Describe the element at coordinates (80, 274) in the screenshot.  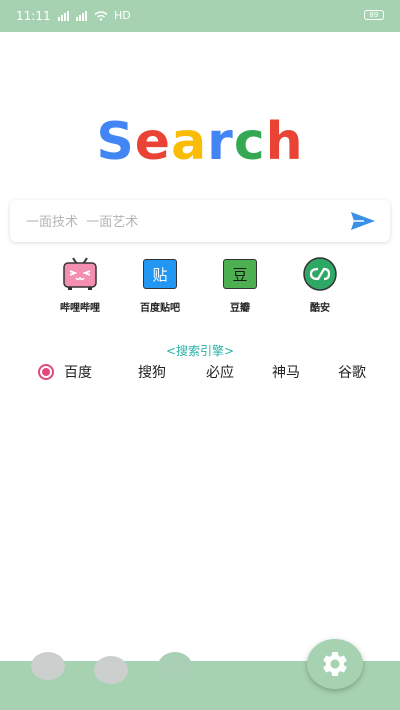
I see `bilibili-icon` at that location.